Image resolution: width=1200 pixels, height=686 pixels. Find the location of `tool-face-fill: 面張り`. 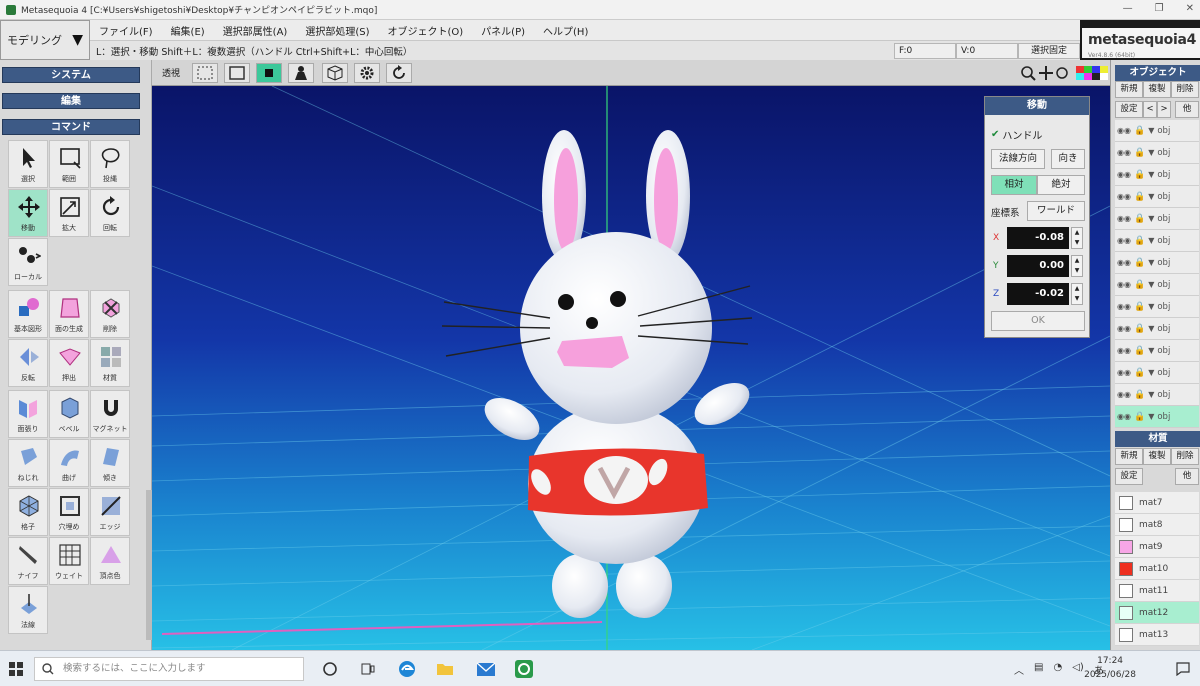

tool-face-fill: 面張り is located at coordinates (28, 414).